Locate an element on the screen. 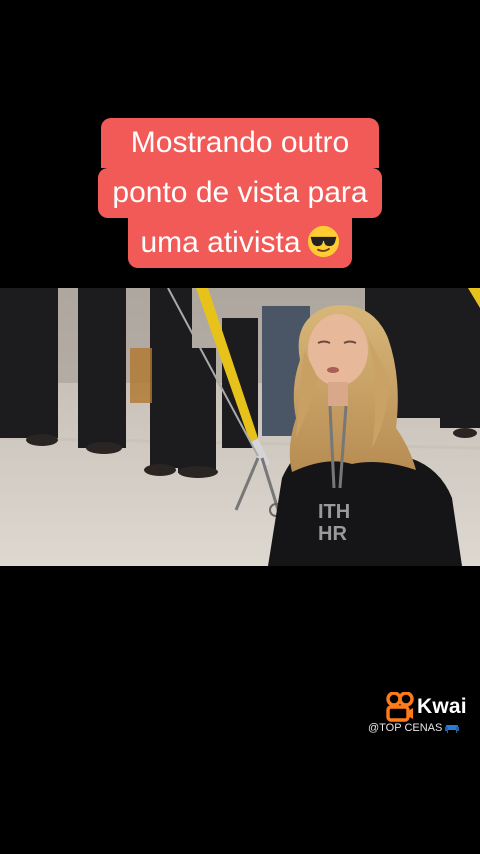 The height and width of the screenshot is (854, 480). caption-line-3: uma ativista is located at coordinates (240, 243).